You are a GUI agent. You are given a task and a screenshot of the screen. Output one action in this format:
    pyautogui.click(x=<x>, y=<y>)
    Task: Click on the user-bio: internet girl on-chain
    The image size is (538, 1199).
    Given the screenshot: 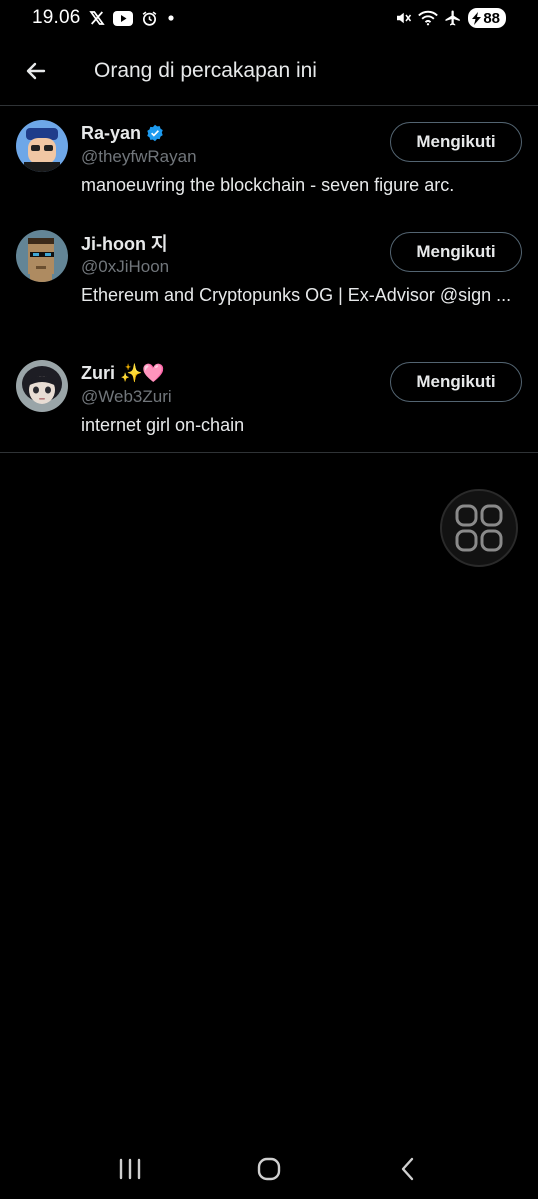 What is the action you would take?
    pyautogui.click(x=163, y=425)
    